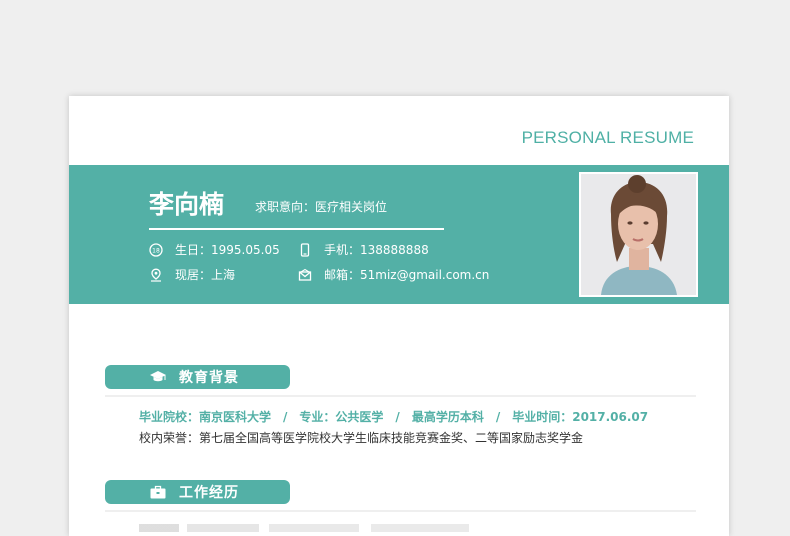 This screenshot has width=790, height=536. I want to click on birthday-info: 18 生日：1995.05.05, so click(214, 249).